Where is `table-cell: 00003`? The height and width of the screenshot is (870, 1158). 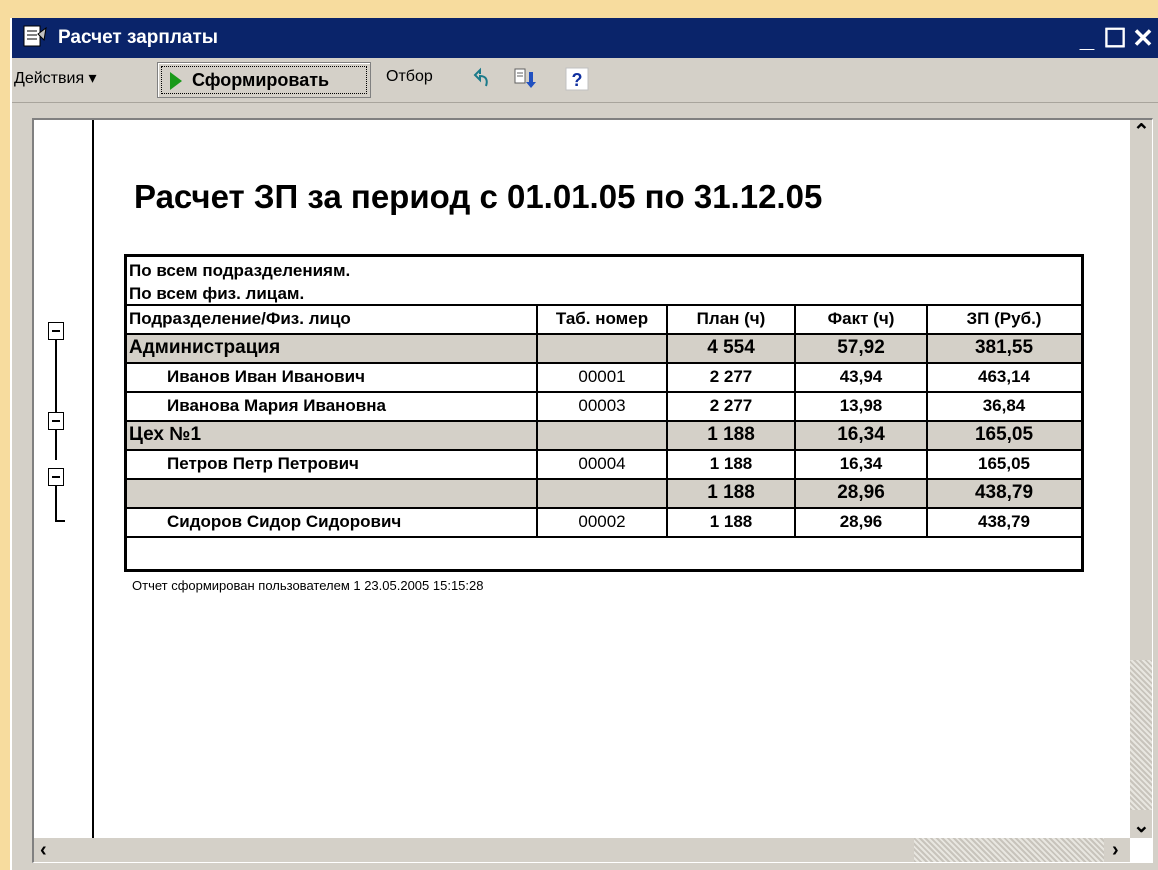 table-cell: 00003 is located at coordinates (602, 405).